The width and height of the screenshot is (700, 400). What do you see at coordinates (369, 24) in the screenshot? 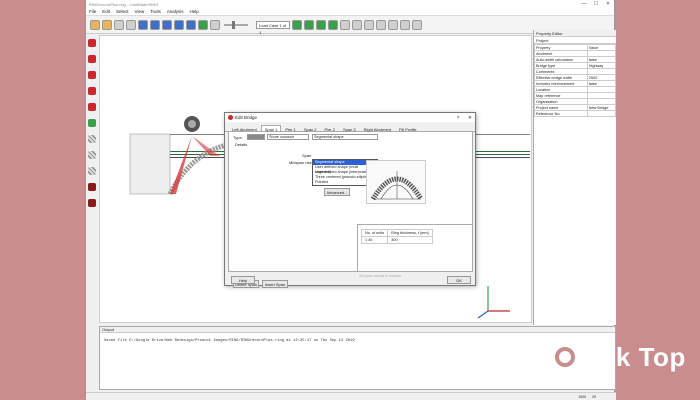
I see `zoom-fit-icon` at bounding box center [369, 24].